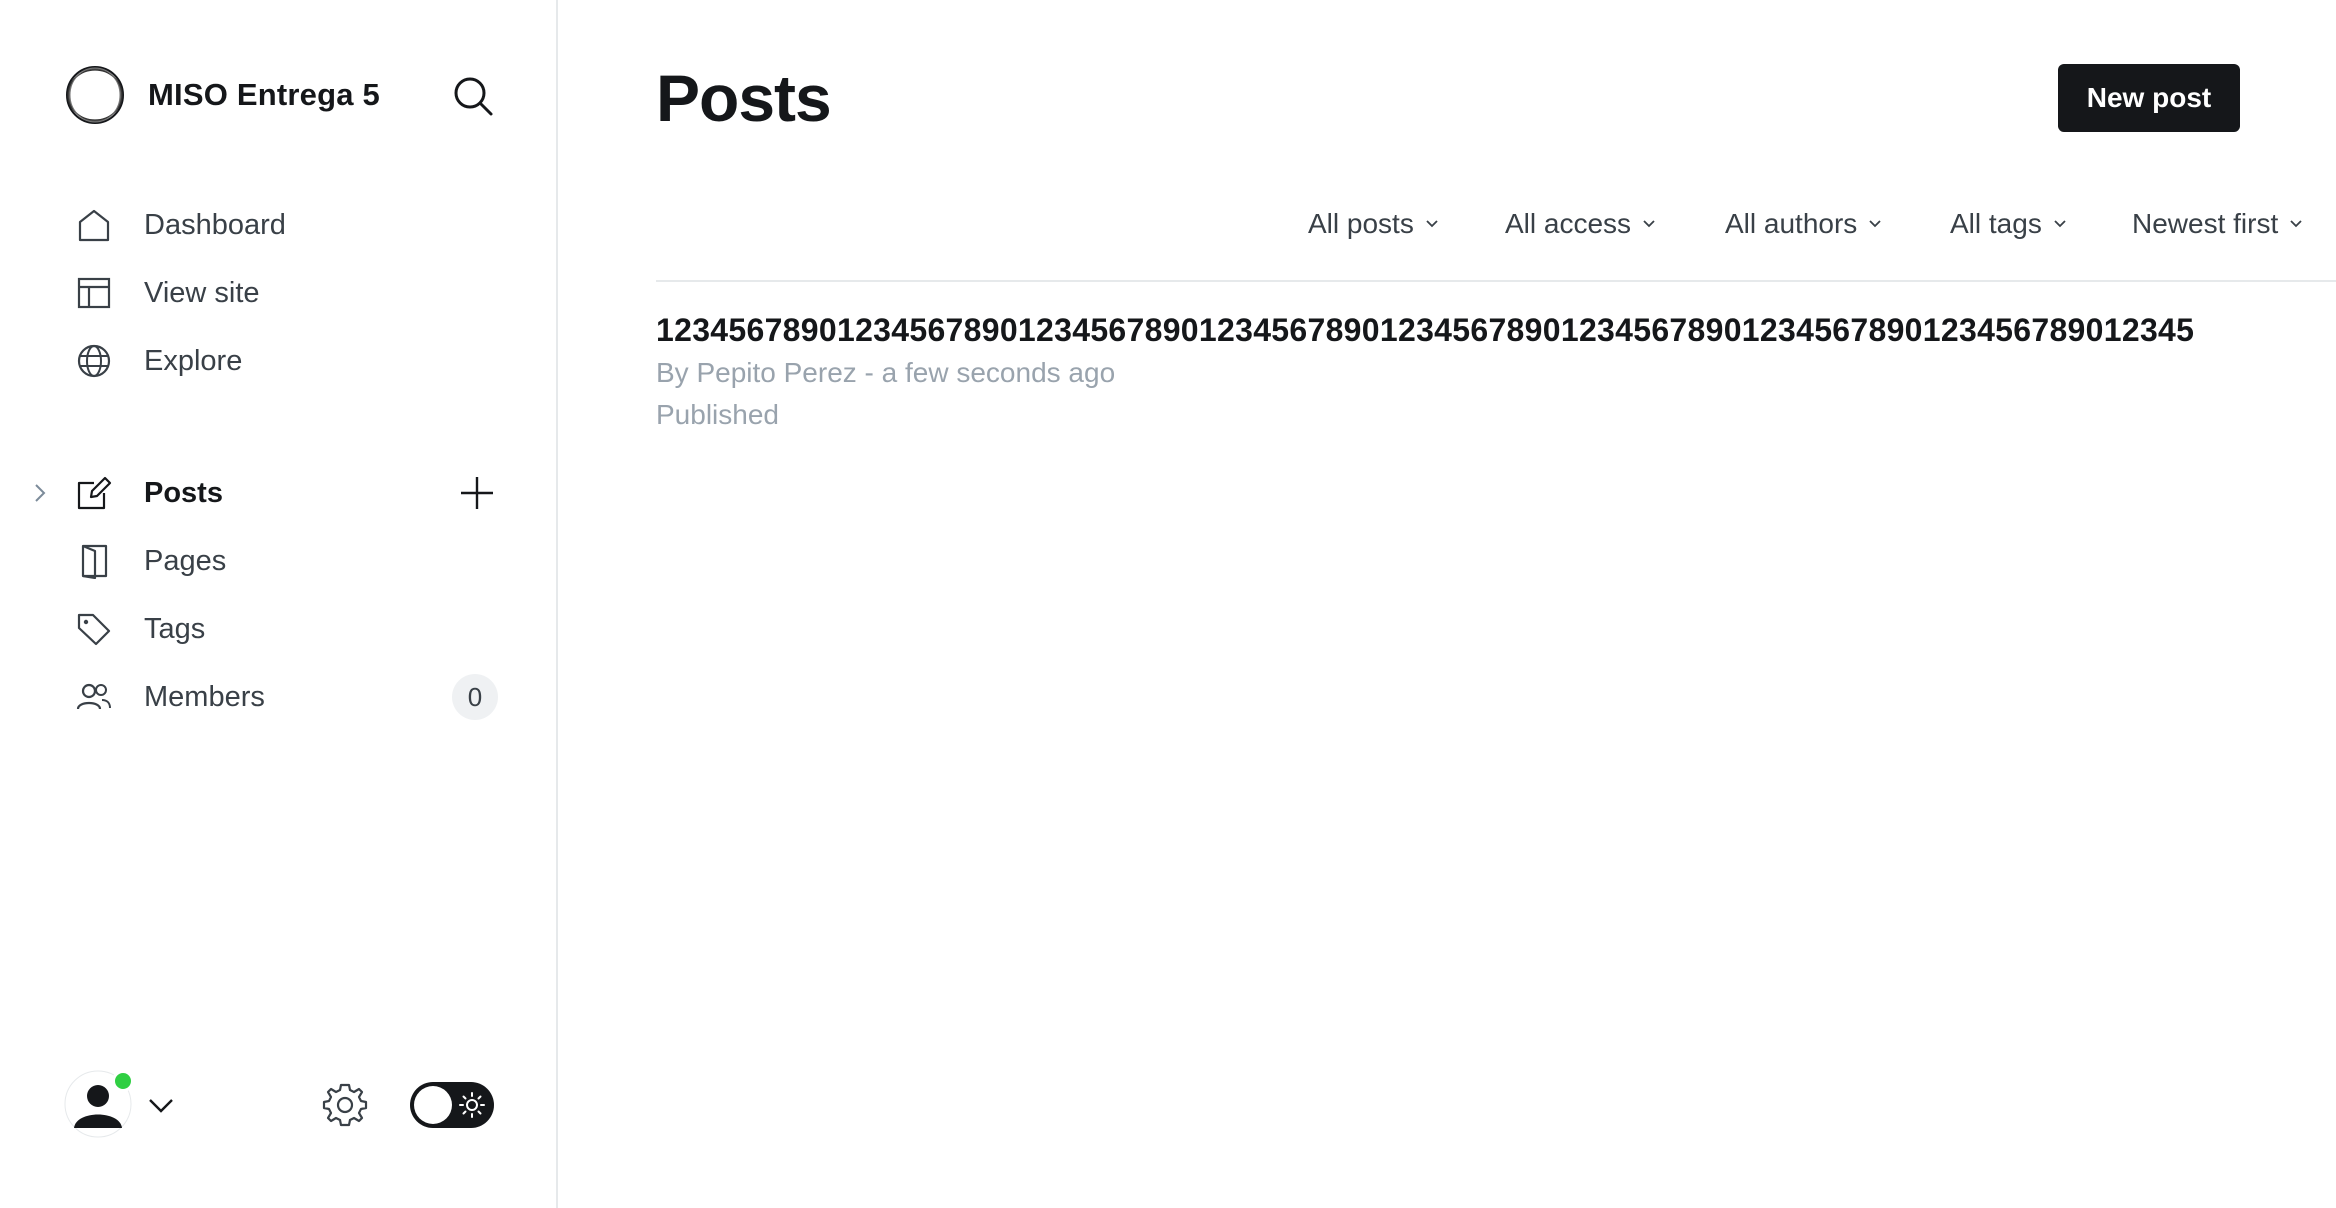 The image size is (2336, 1208). I want to click on post-status: Published, so click(717, 414).